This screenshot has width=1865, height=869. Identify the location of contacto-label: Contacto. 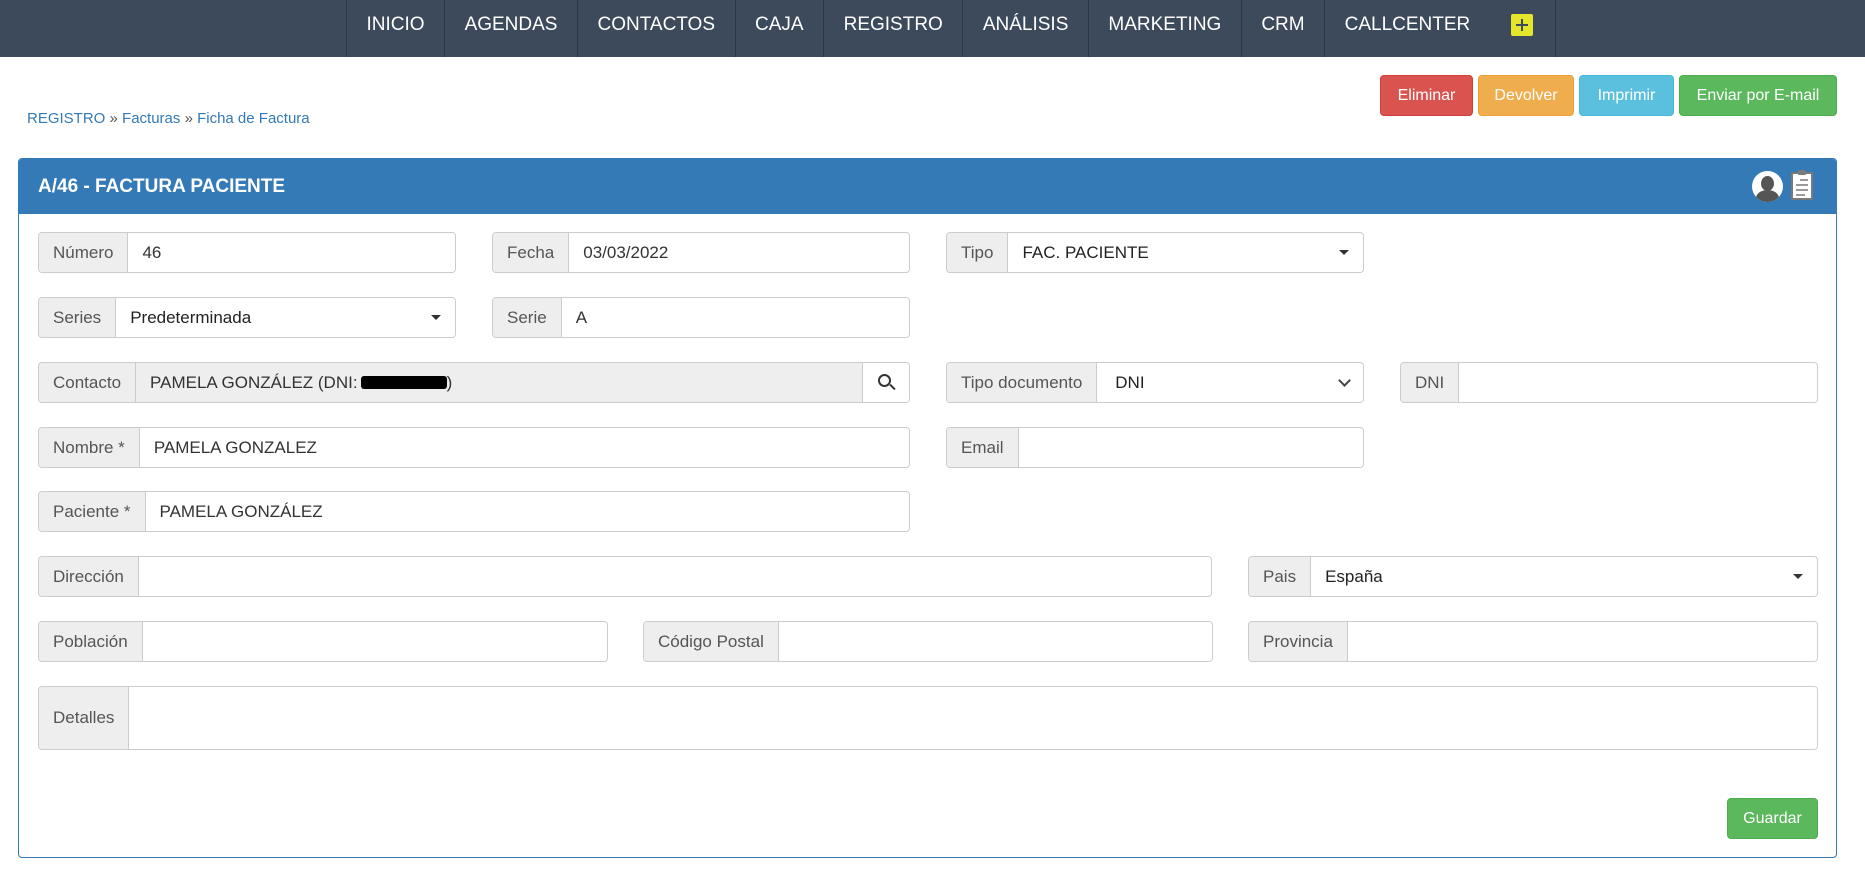
(88, 382).